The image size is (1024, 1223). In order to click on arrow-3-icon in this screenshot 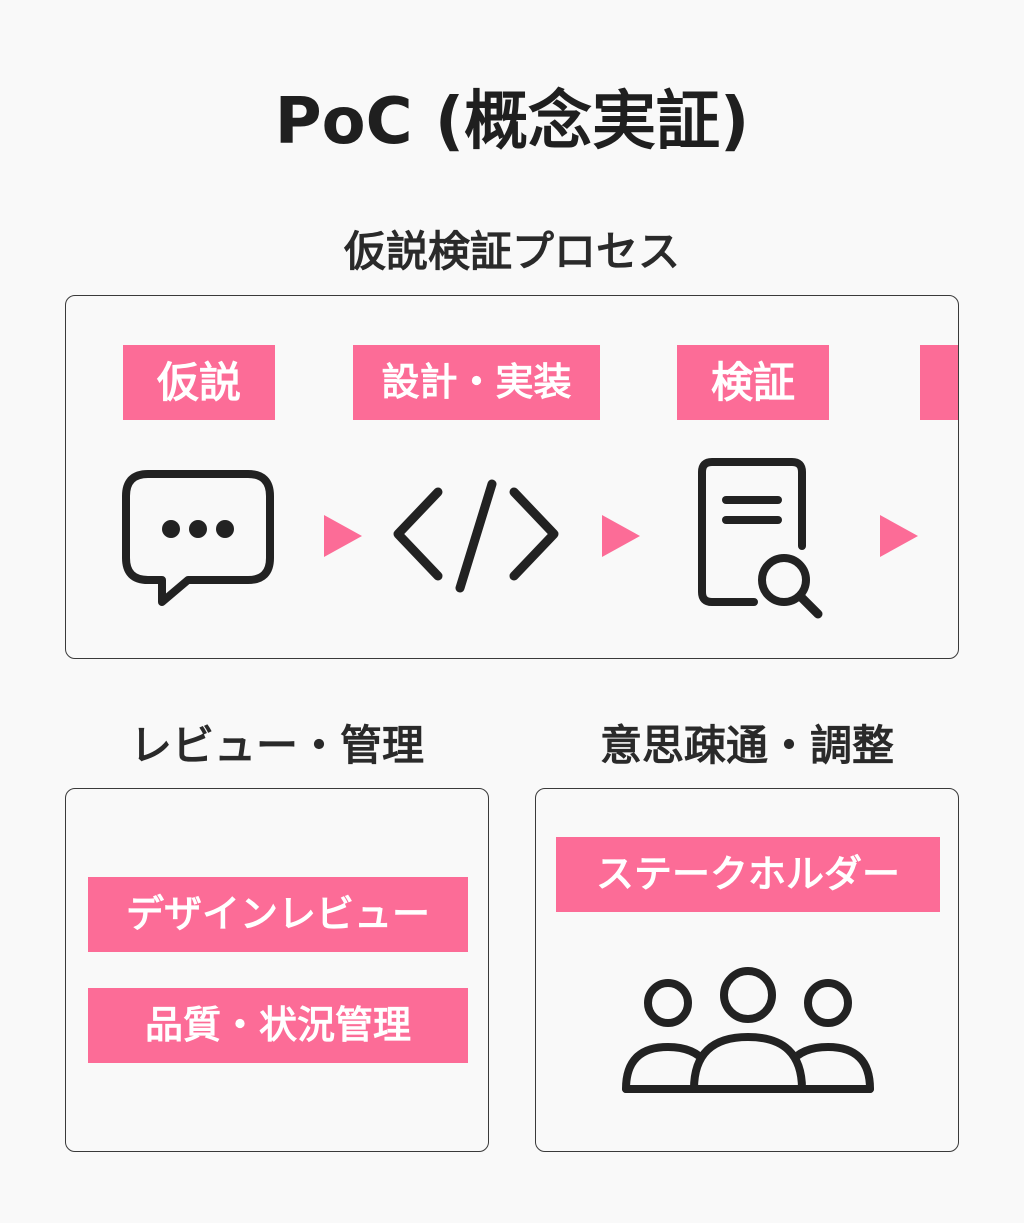, I will do `click(899, 536)`.